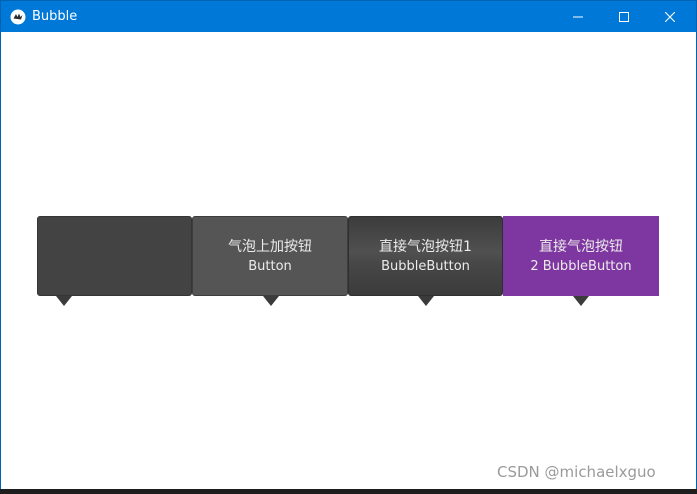 This screenshot has height=494, width=697. What do you see at coordinates (271, 301) in the screenshot?
I see `bubble-2-arrow` at bounding box center [271, 301].